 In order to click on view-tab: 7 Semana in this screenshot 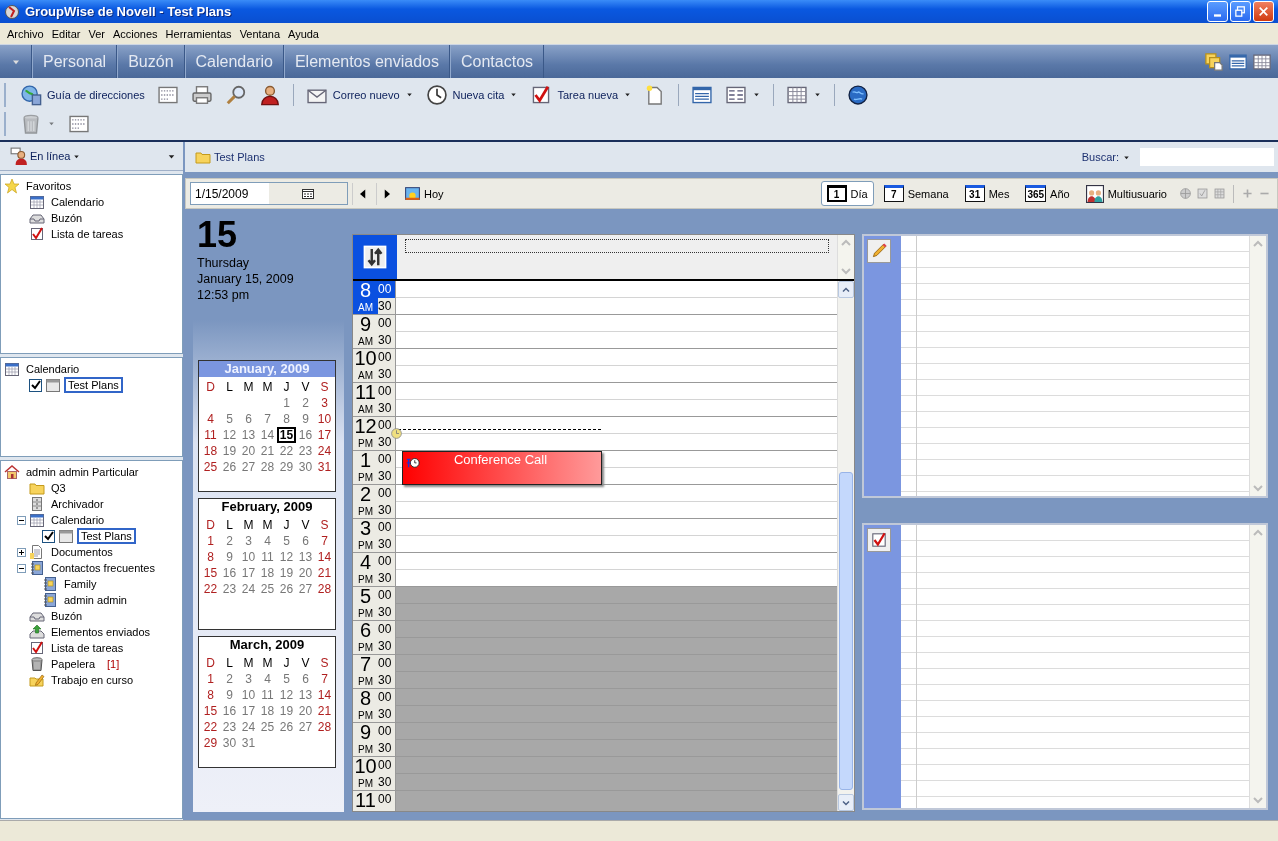, I will do `click(916, 193)`.